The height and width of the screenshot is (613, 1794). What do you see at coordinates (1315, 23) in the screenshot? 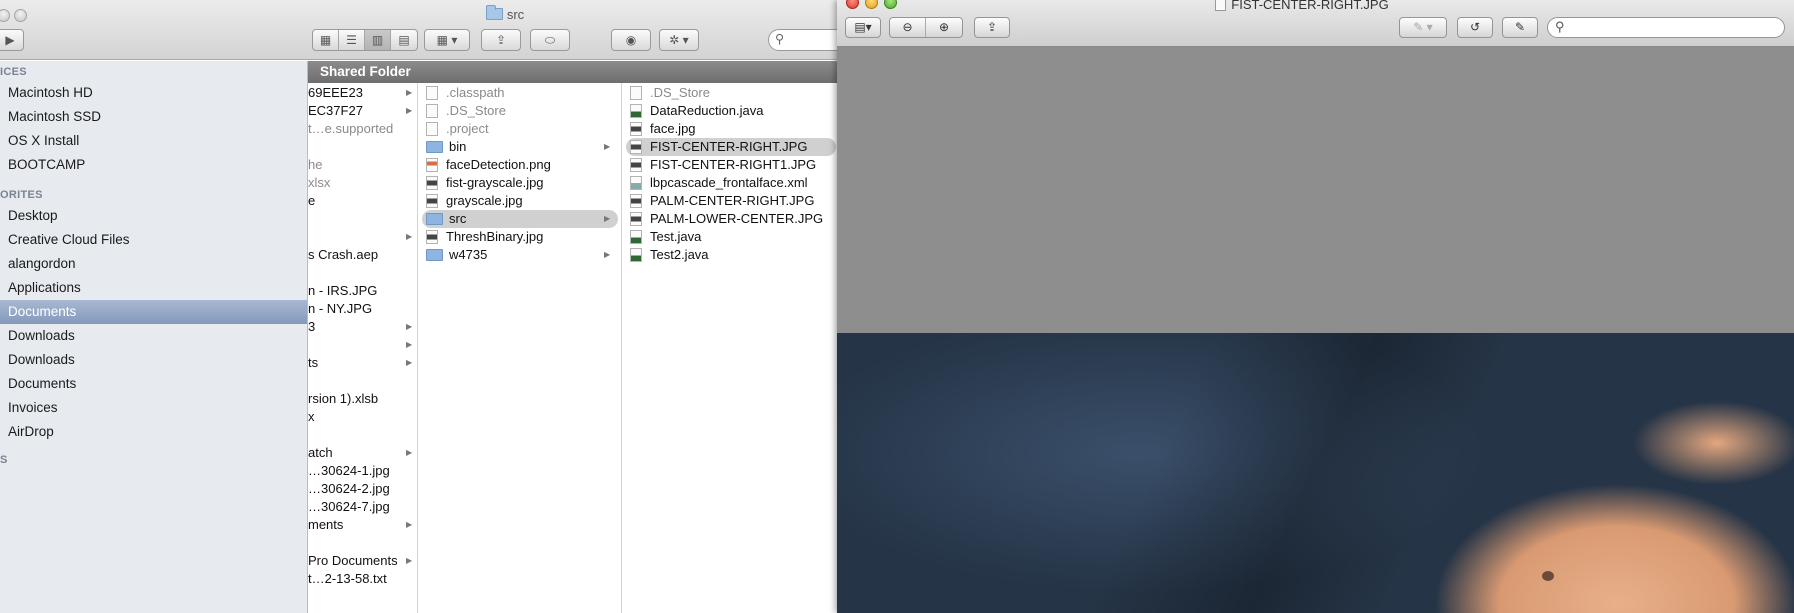
I see `preview-toolbar: FIST-CENTER-RIGHT.JPG ▤▾ ⊖ ⊕ ⇪ ✎ ▾ ↺ ✎ ⚲` at bounding box center [1315, 23].